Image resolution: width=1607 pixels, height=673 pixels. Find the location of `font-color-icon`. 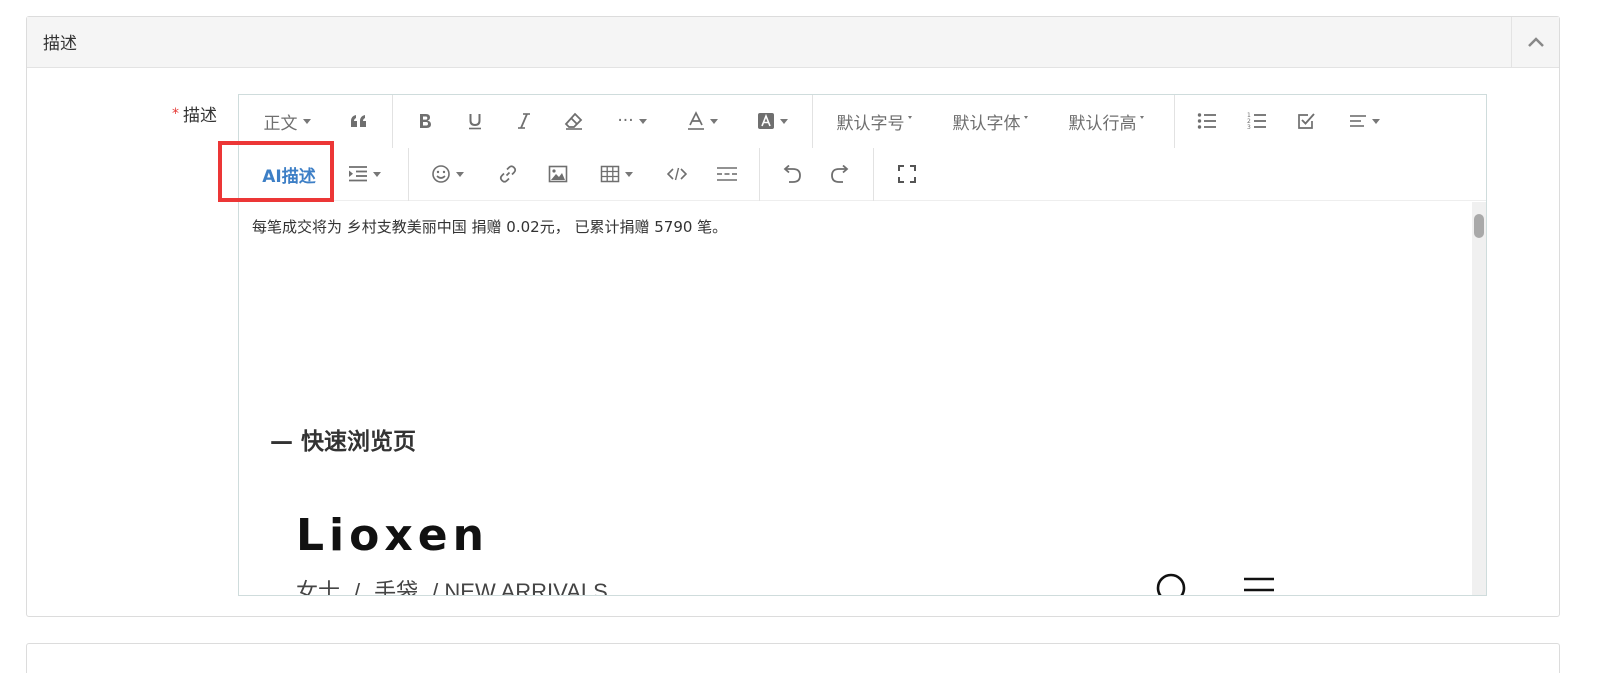

font-color-icon is located at coordinates (695, 120).